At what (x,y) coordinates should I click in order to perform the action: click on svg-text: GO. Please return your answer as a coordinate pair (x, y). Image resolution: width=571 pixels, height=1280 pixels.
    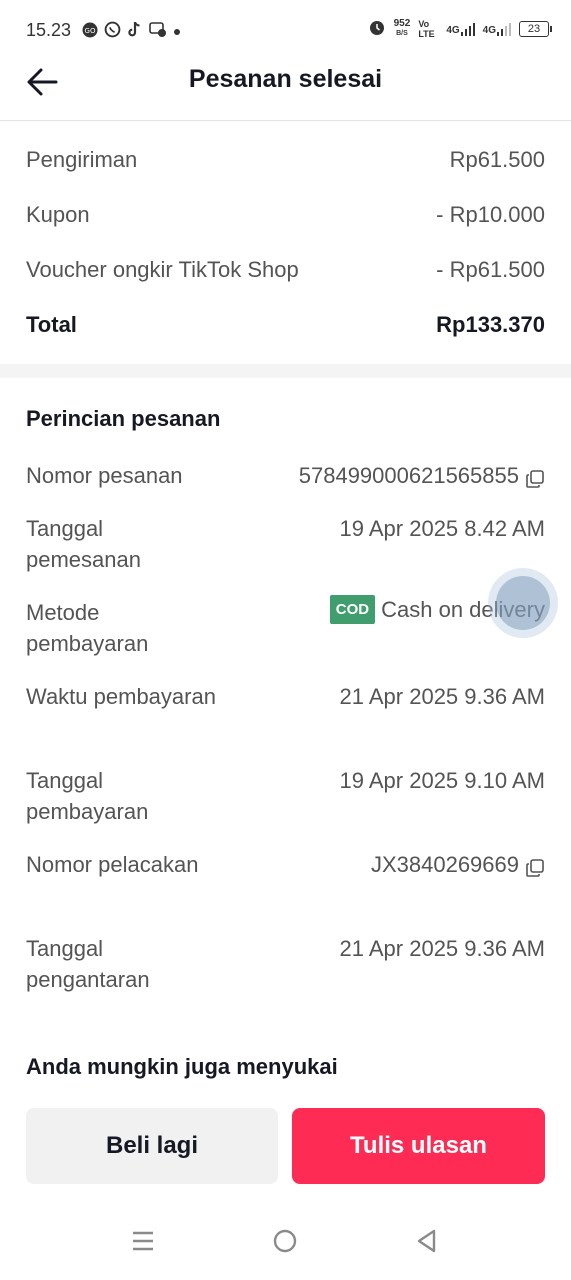
    Looking at the image, I should click on (90, 31).